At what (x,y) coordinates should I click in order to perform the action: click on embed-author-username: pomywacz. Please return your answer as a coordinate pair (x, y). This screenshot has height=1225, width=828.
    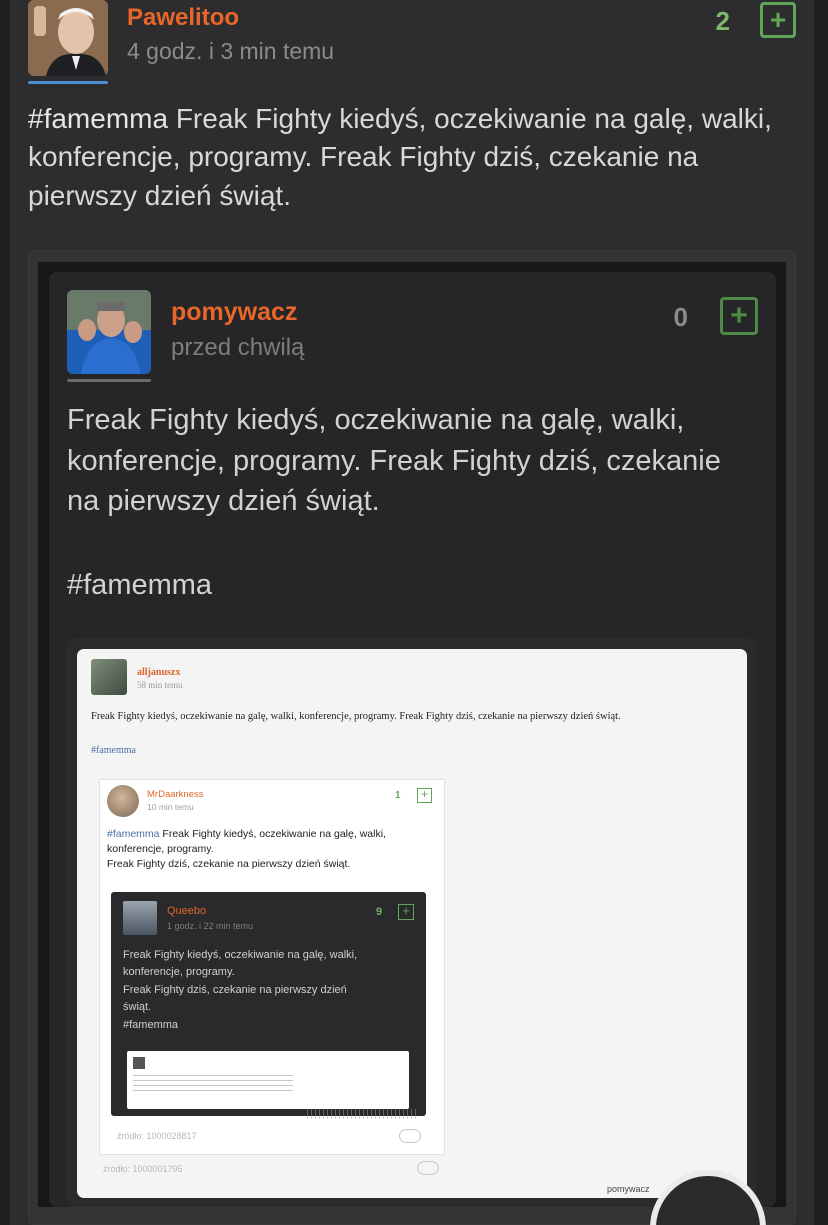
    Looking at the image, I should click on (234, 312).